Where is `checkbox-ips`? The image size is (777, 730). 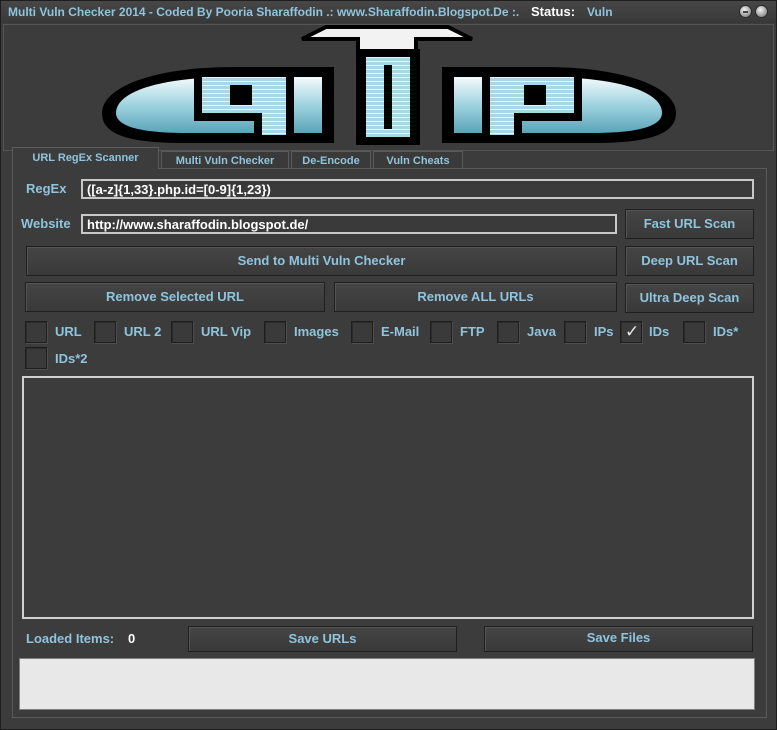 checkbox-ips is located at coordinates (575, 332).